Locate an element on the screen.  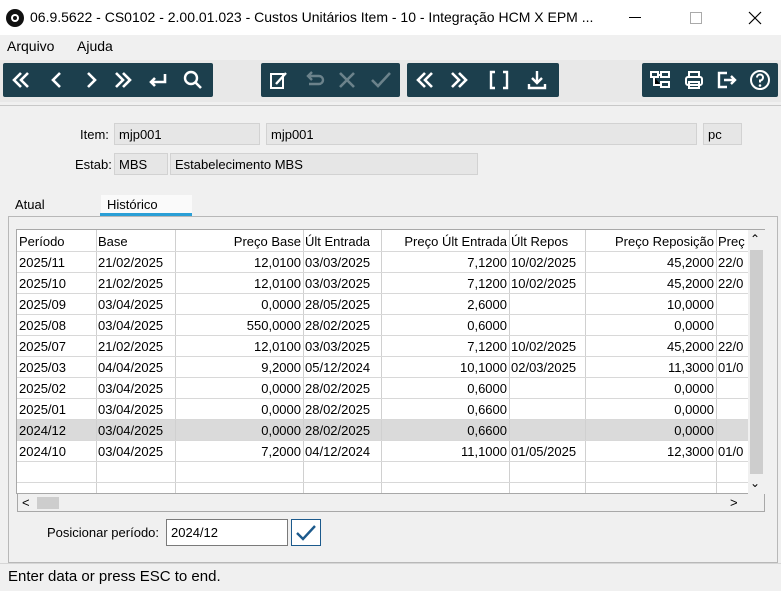
column-header: Base is located at coordinates (135, 241).